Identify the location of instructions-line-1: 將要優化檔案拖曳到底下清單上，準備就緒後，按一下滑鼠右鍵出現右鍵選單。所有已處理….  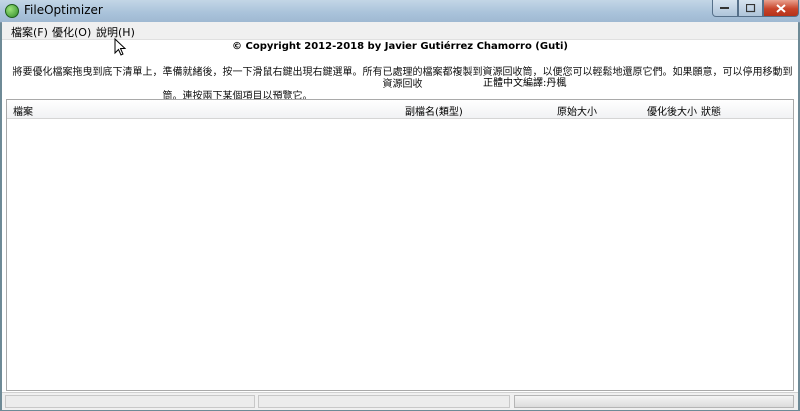
(402, 78).